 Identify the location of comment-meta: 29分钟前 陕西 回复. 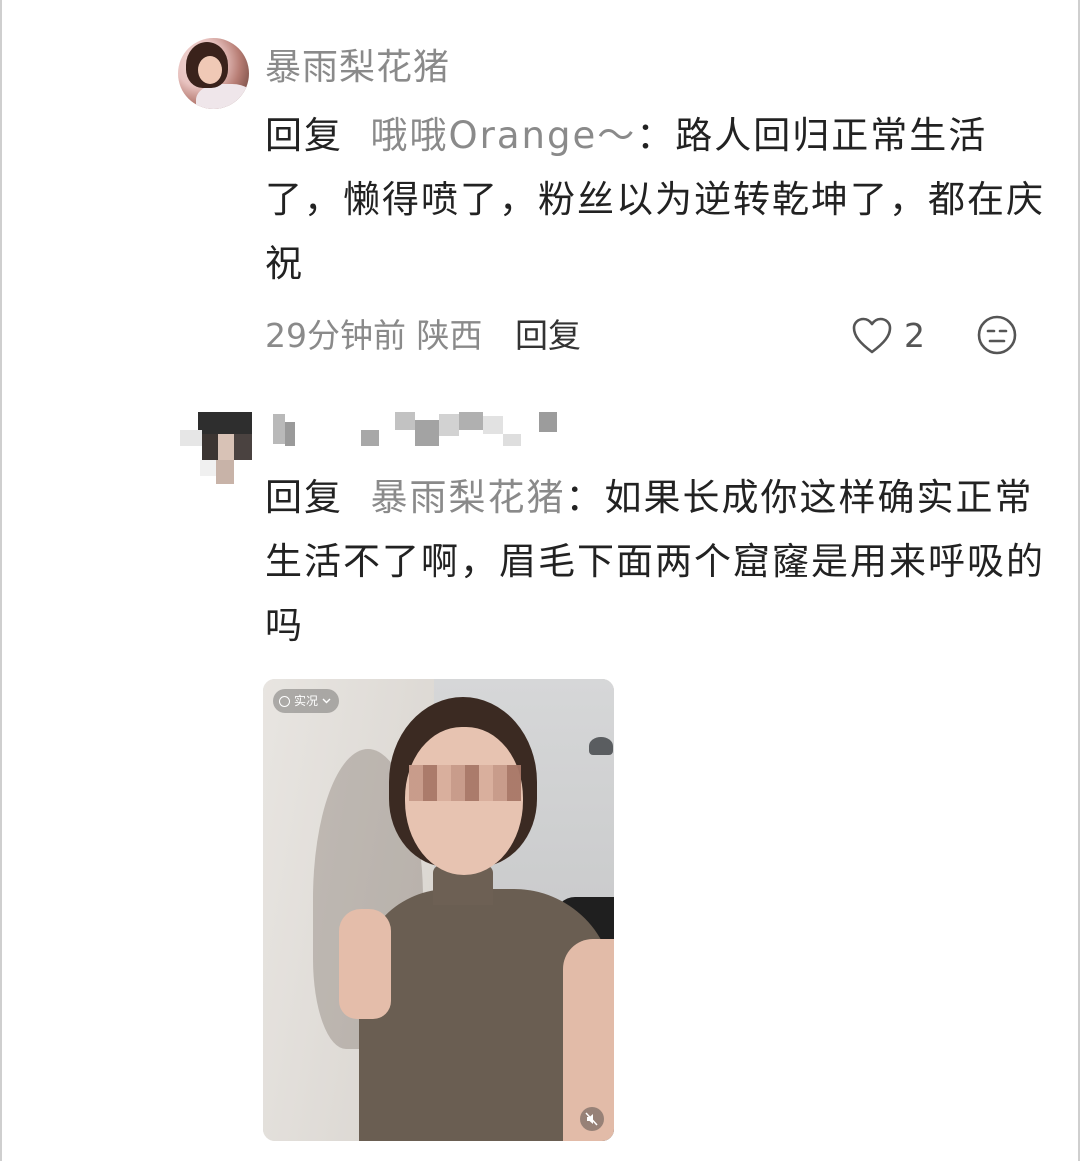
(423, 336).